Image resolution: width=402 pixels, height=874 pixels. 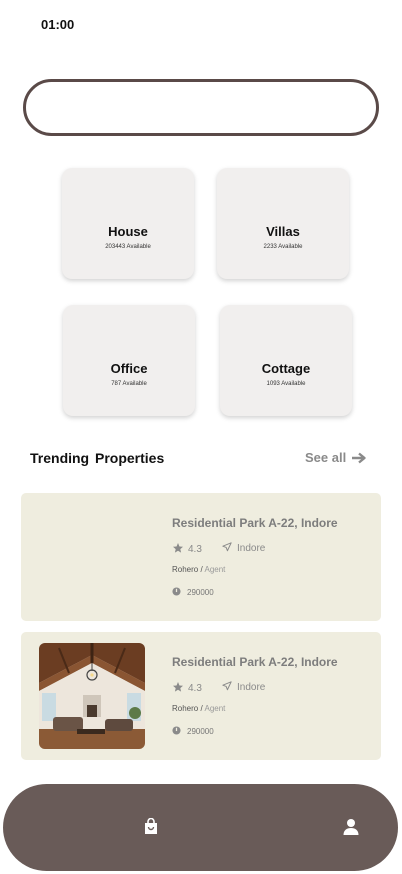 I want to click on bag-icon, so click(x=151, y=826).